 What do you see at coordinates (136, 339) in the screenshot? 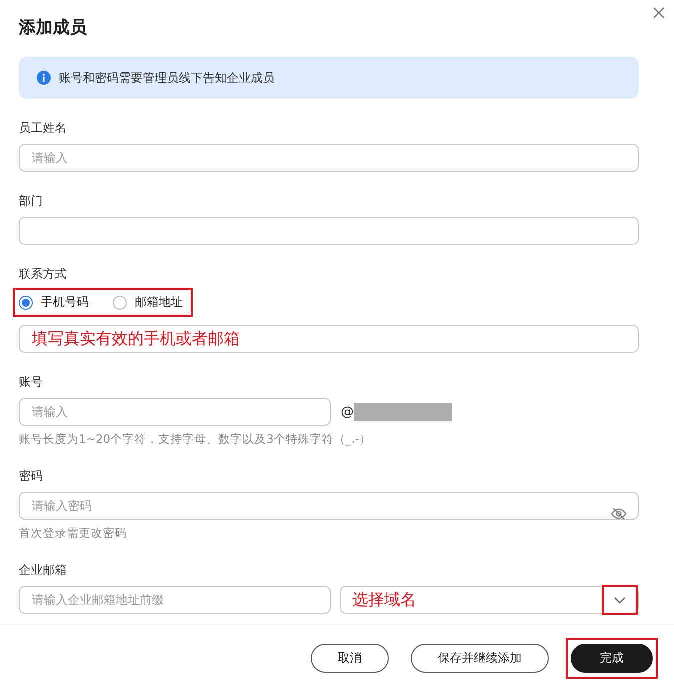
I see `annotation-text: 填写真实有效的手机或者邮箱` at bounding box center [136, 339].